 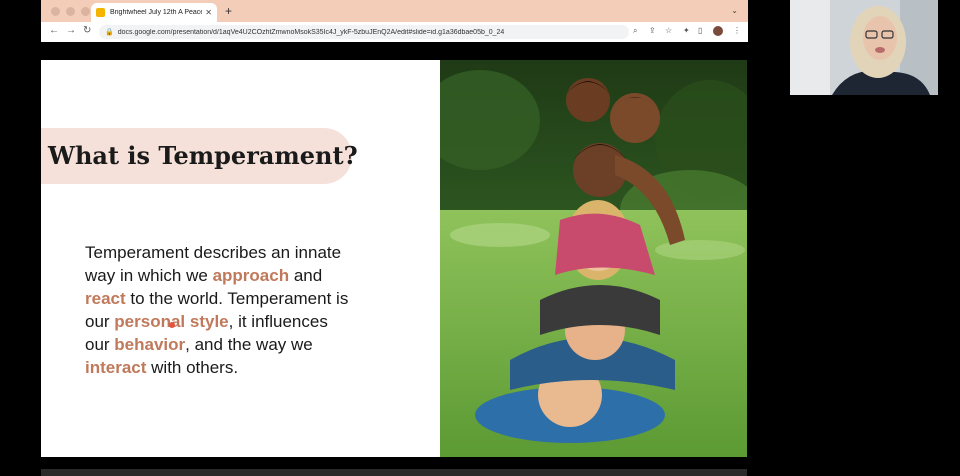 I want to click on minimize-window-dot, so click(x=70, y=11).